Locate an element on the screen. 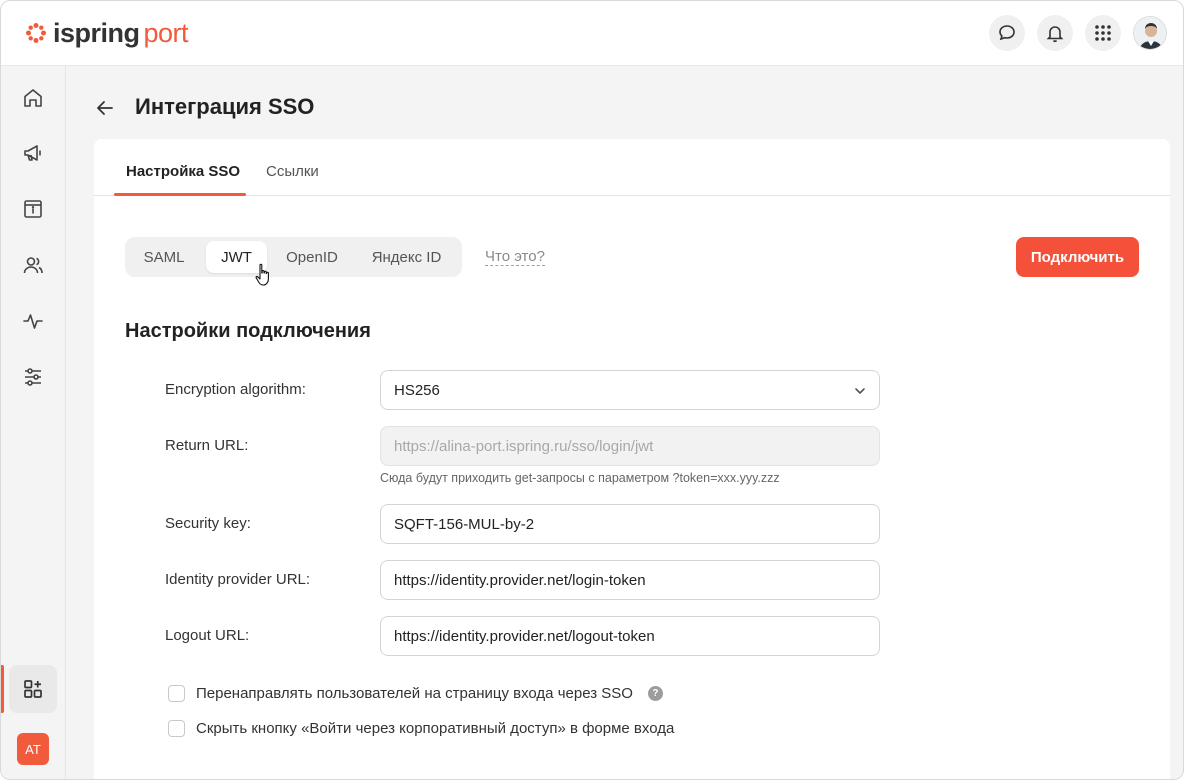  users-icon is located at coordinates (33, 265).